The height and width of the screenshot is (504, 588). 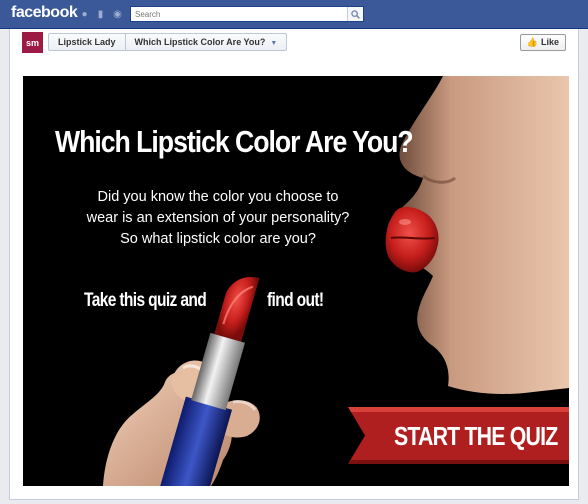 What do you see at coordinates (218, 197) in the screenshot?
I see `description-line-1: Did you know the color you choose to` at bounding box center [218, 197].